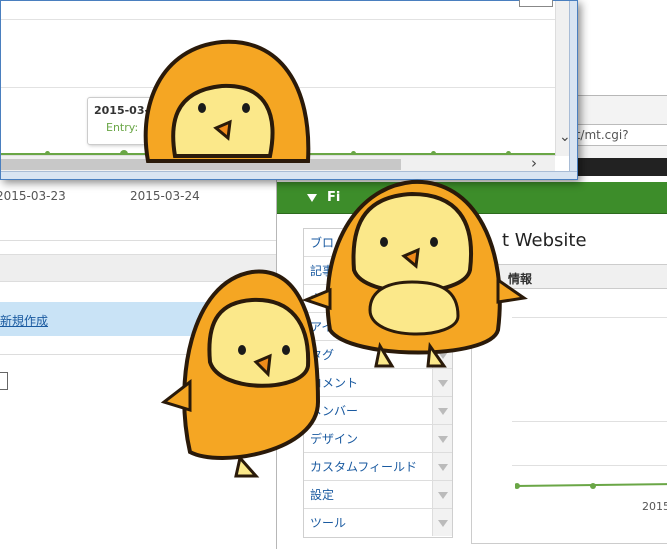 The width and height of the screenshot is (667, 549). Describe the element at coordinates (4, 381) in the screenshot. I see `small-button` at that location.